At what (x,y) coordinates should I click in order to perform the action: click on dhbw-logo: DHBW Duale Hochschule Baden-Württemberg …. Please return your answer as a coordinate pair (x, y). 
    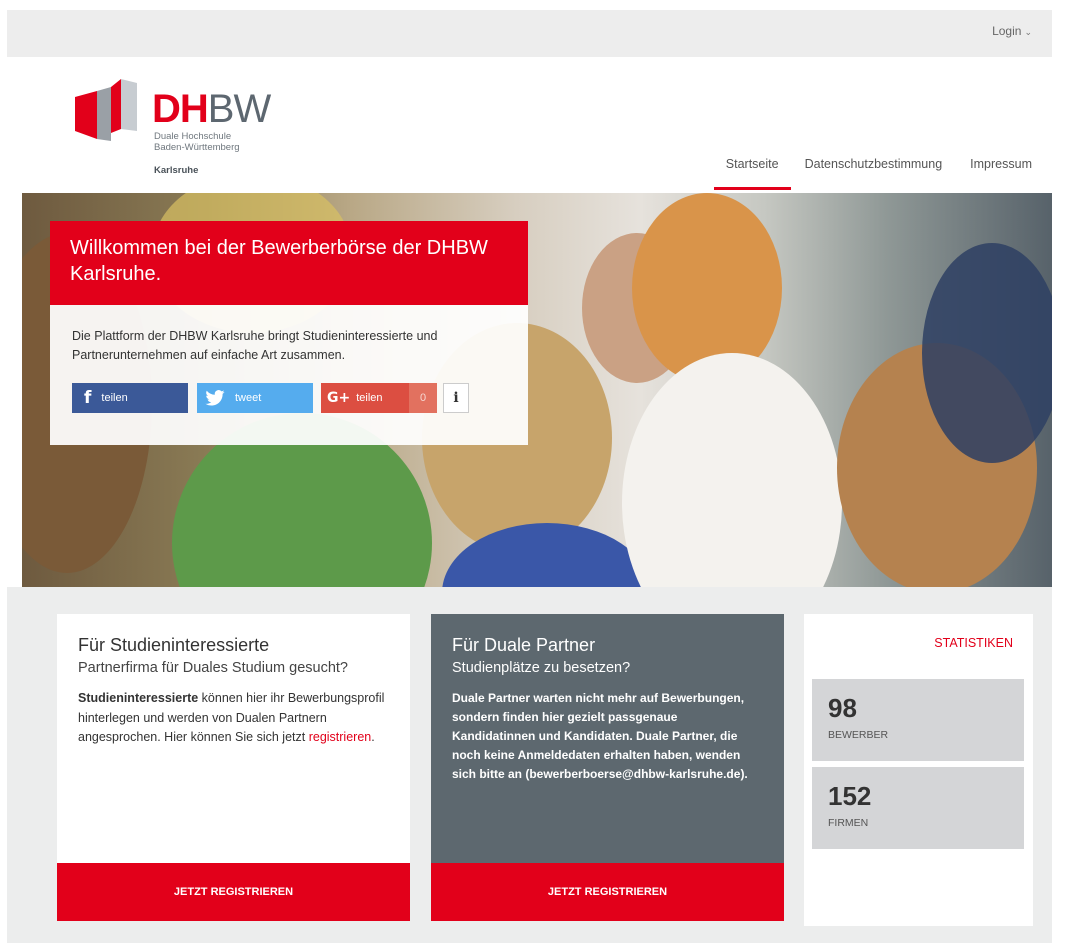
    Looking at the image, I should click on (180, 134).